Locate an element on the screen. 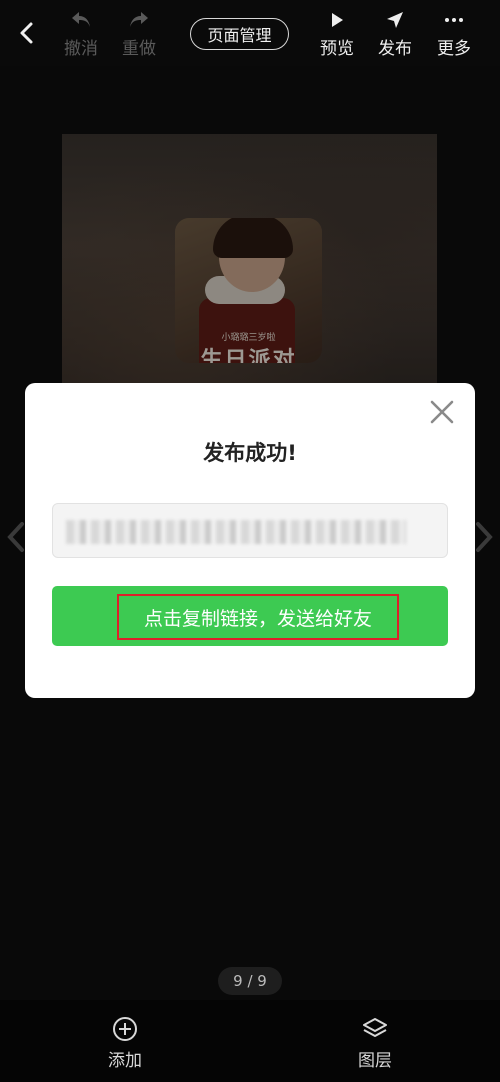  undo-button: 撤消 is located at coordinates (81, 33).